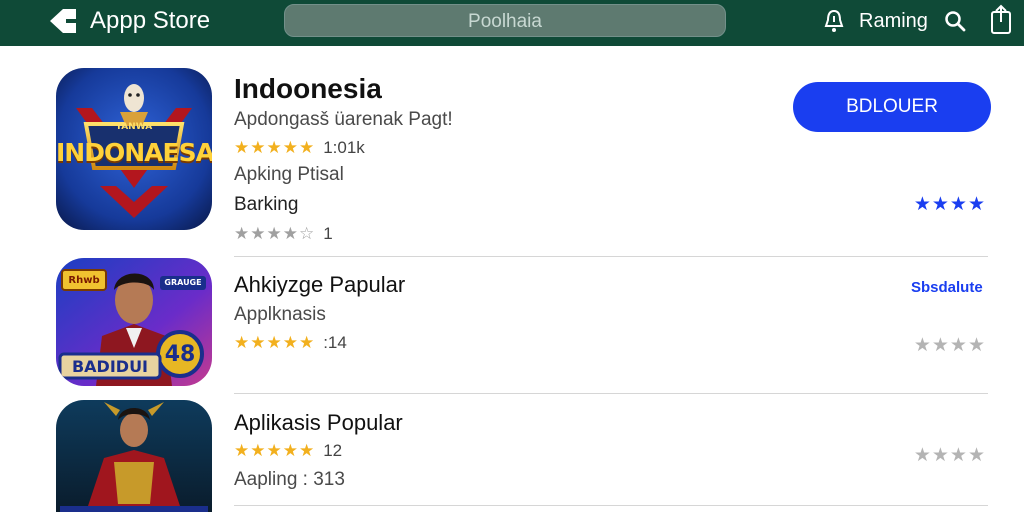 Image resolution: width=1024 pixels, height=512 pixels. I want to click on top-bar: Appp Store Poolhaia Raming, so click(512, 23).